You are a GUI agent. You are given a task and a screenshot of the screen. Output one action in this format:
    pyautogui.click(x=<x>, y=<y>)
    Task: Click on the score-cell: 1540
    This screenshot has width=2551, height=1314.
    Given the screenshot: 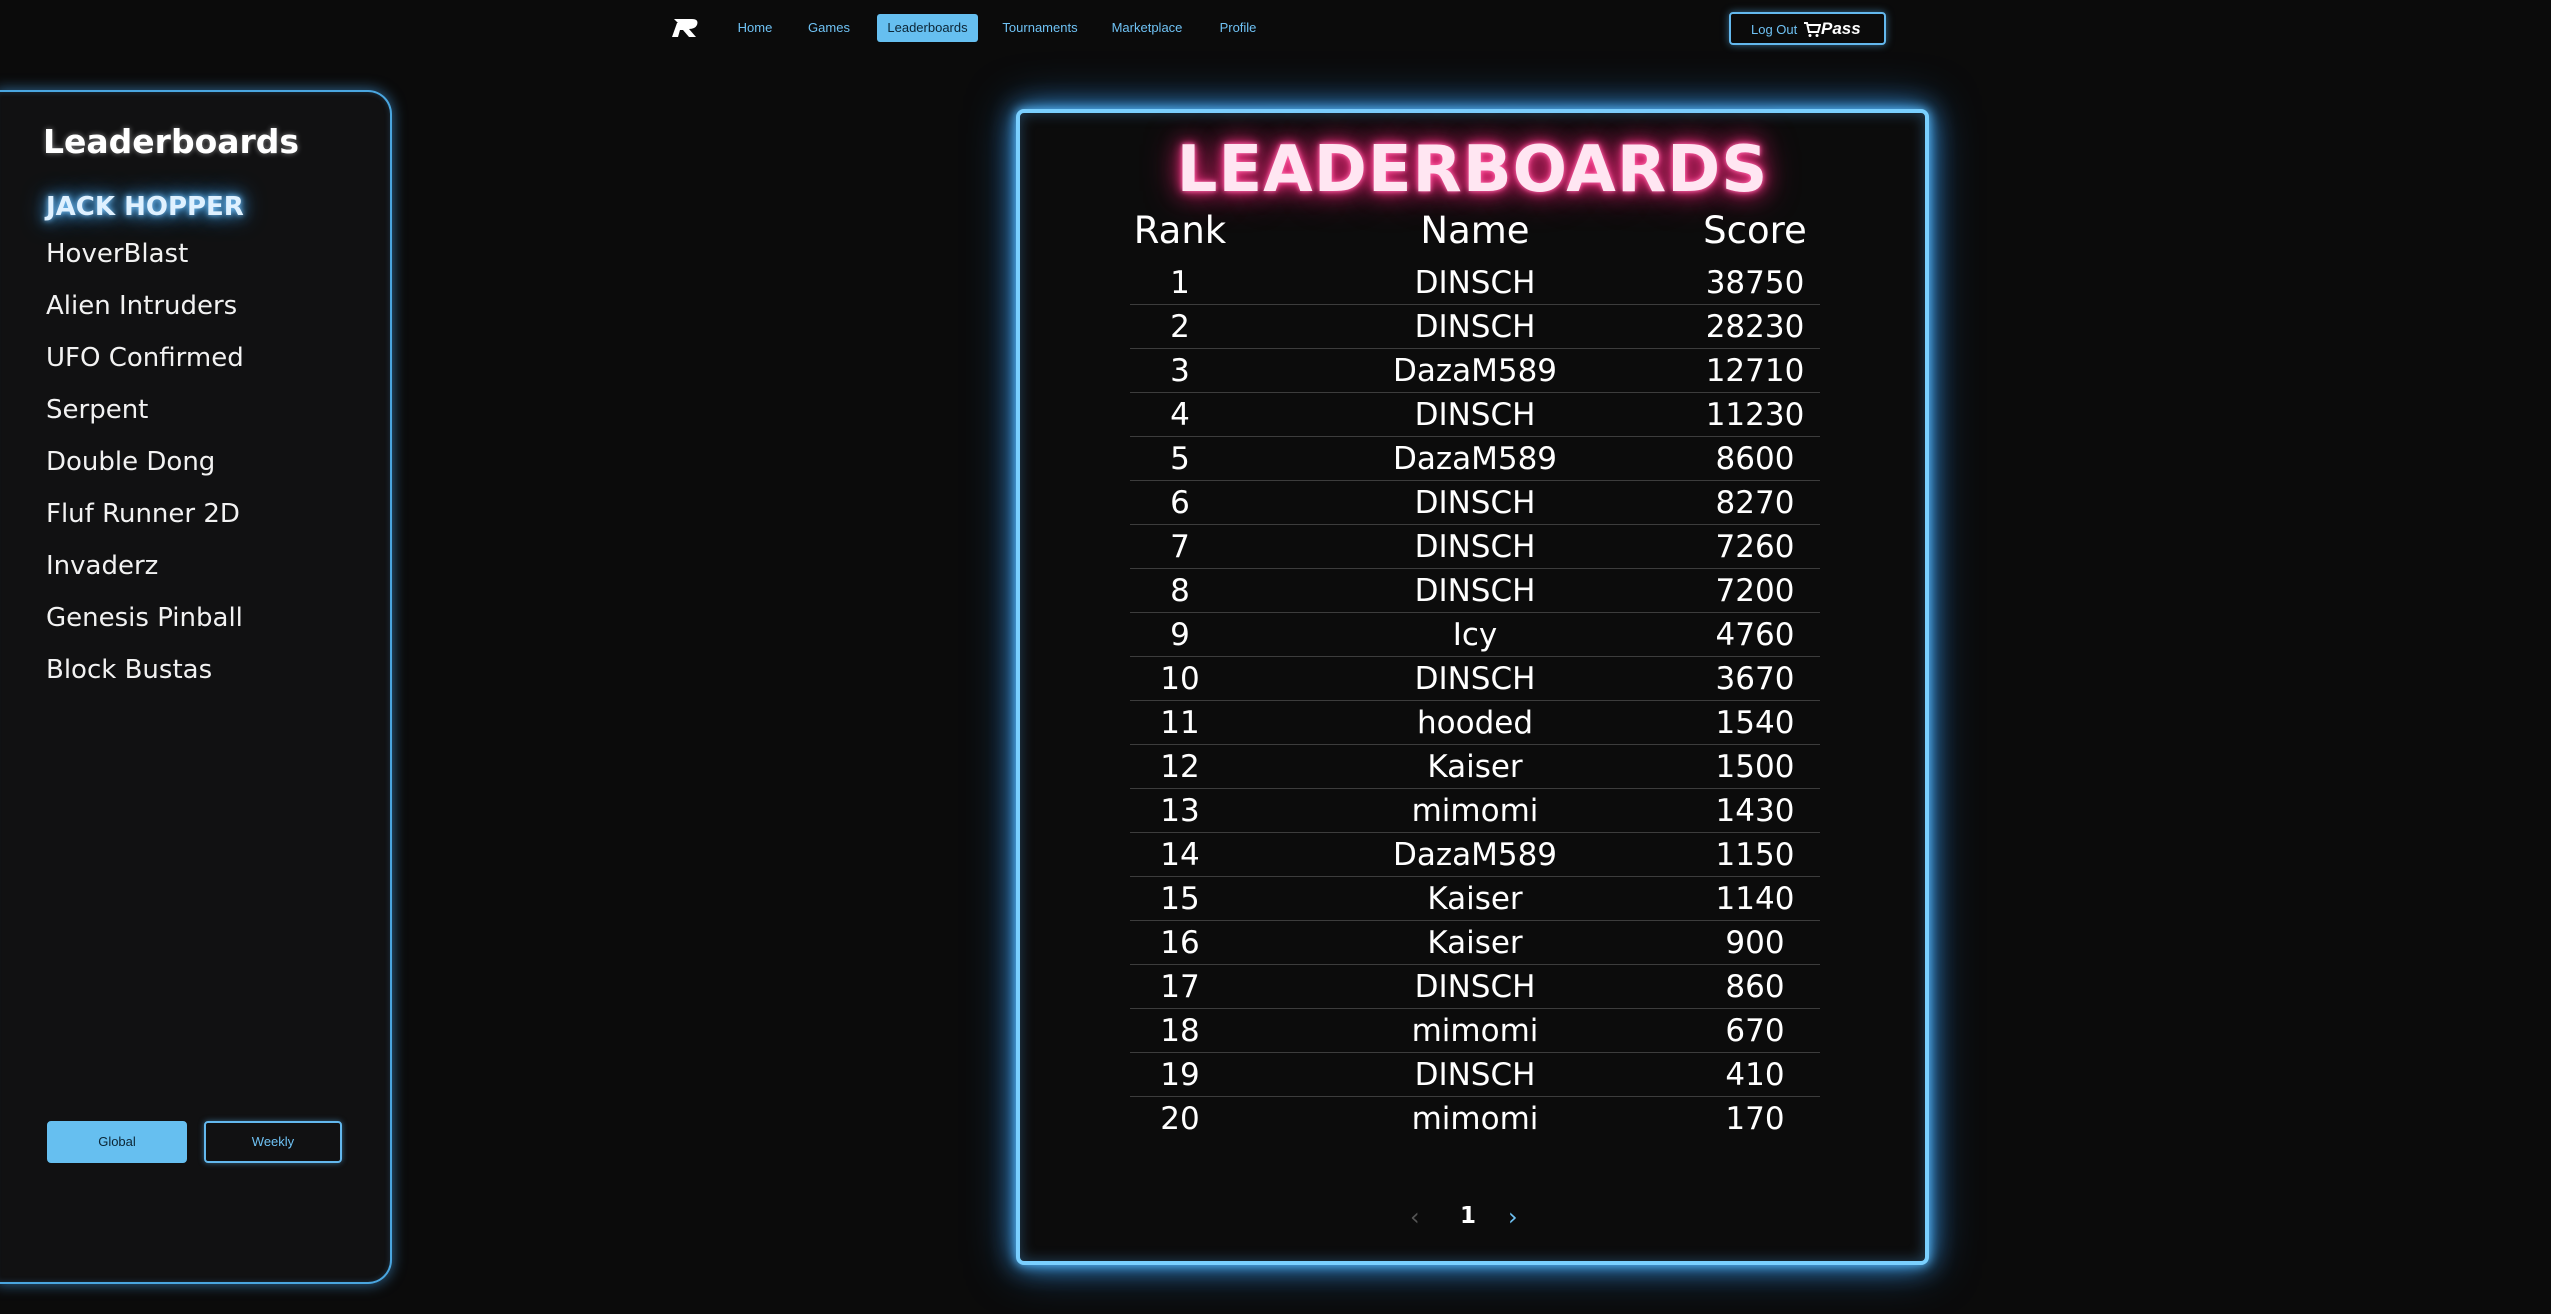 What is the action you would take?
    pyautogui.click(x=1755, y=723)
    